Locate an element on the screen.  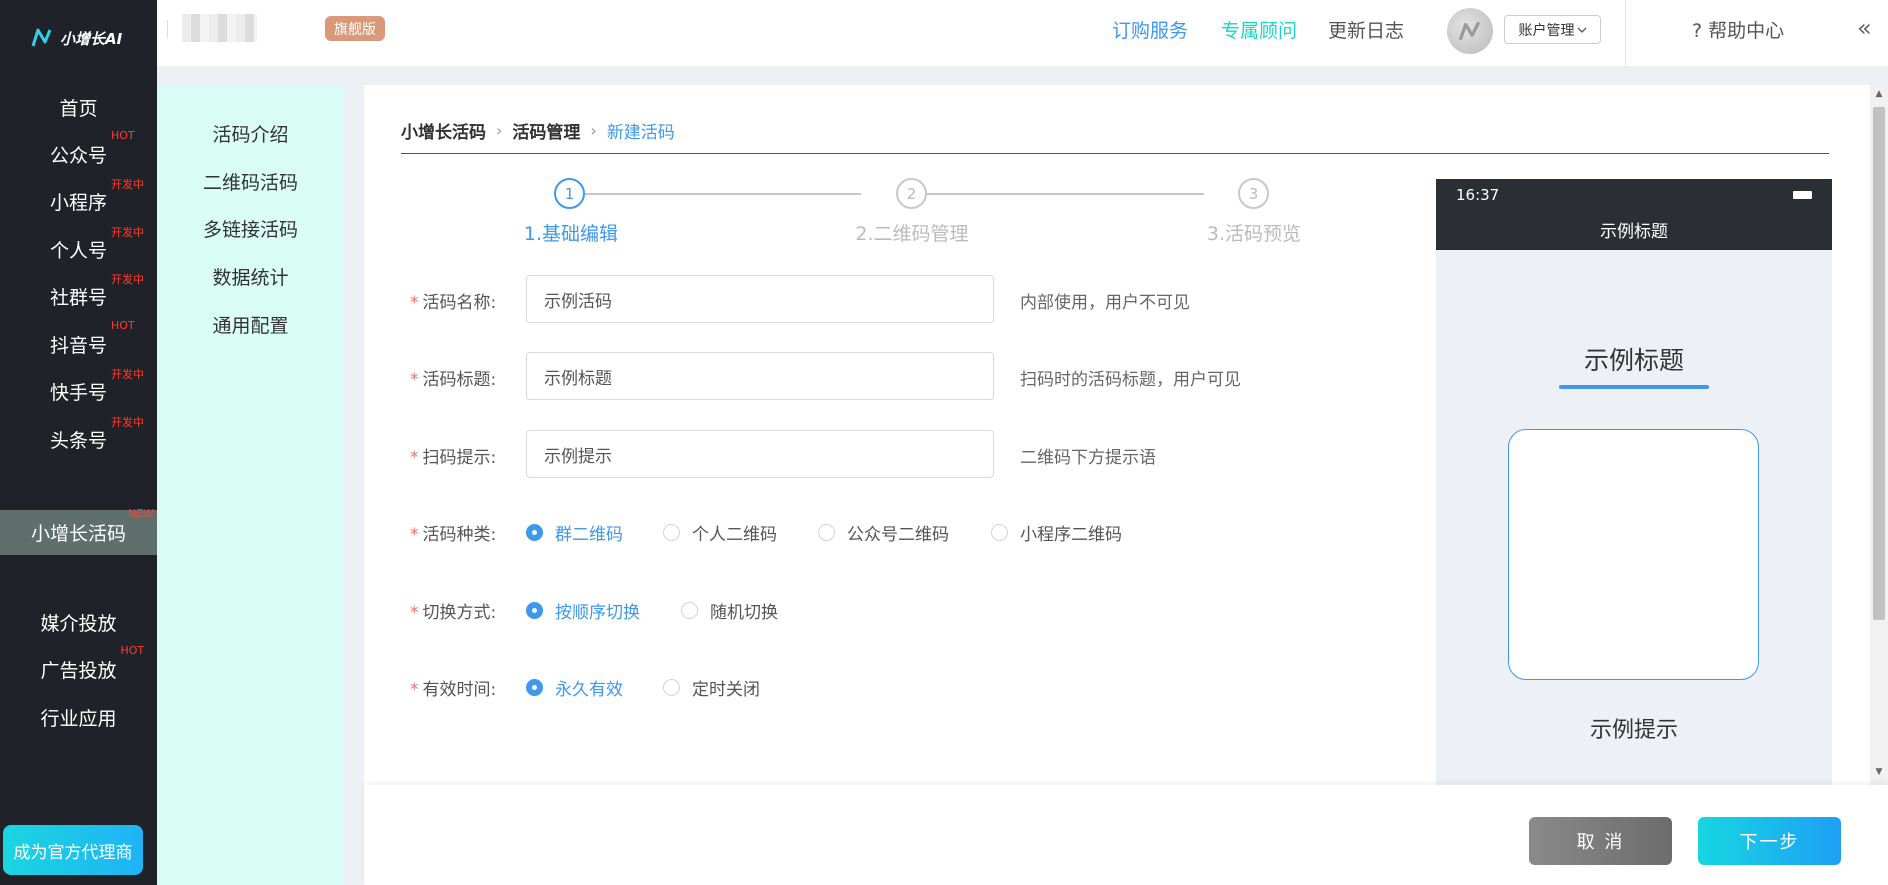
step-2-label: 2.二维码管理 is located at coordinates (912, 234).